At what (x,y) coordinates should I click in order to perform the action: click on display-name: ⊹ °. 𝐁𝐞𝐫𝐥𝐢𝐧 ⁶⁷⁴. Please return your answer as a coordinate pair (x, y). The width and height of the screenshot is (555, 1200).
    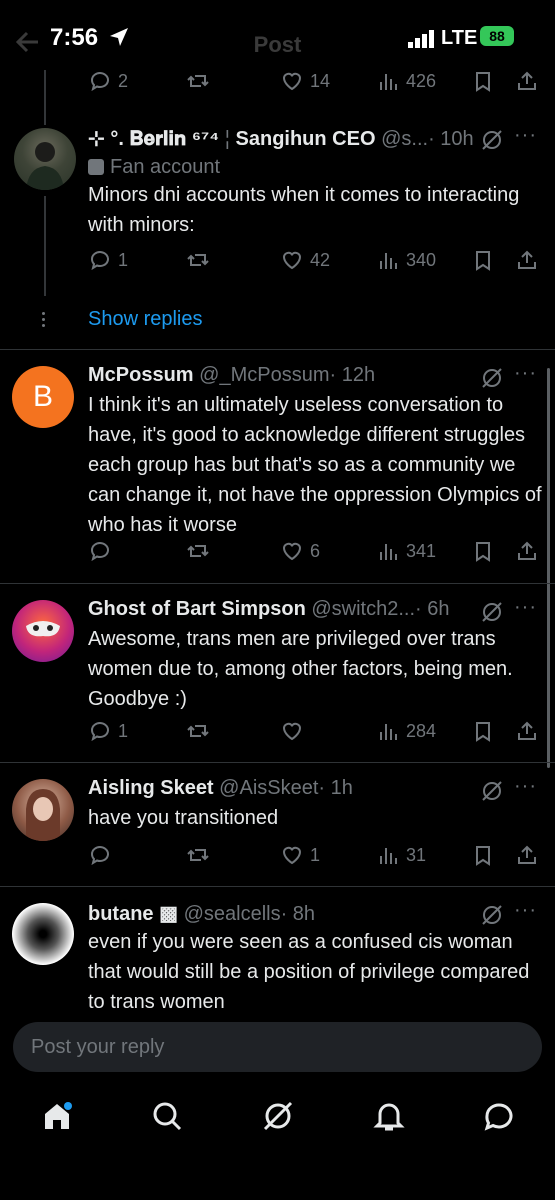
    Looking at the image, I should click on (153, 139).